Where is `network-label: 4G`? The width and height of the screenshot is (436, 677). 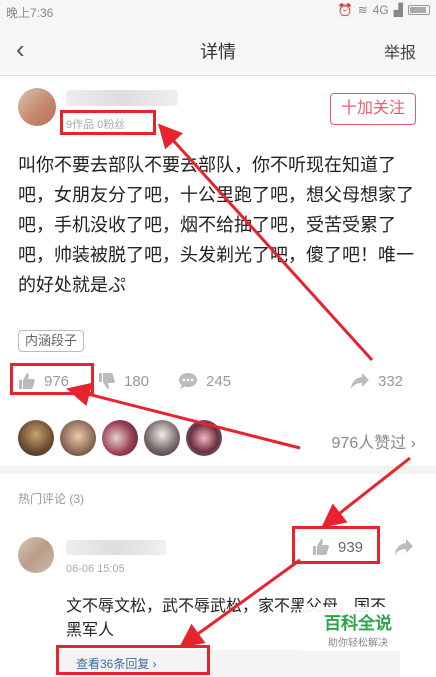
network-label: 4G is located at coordinates (380, 10).